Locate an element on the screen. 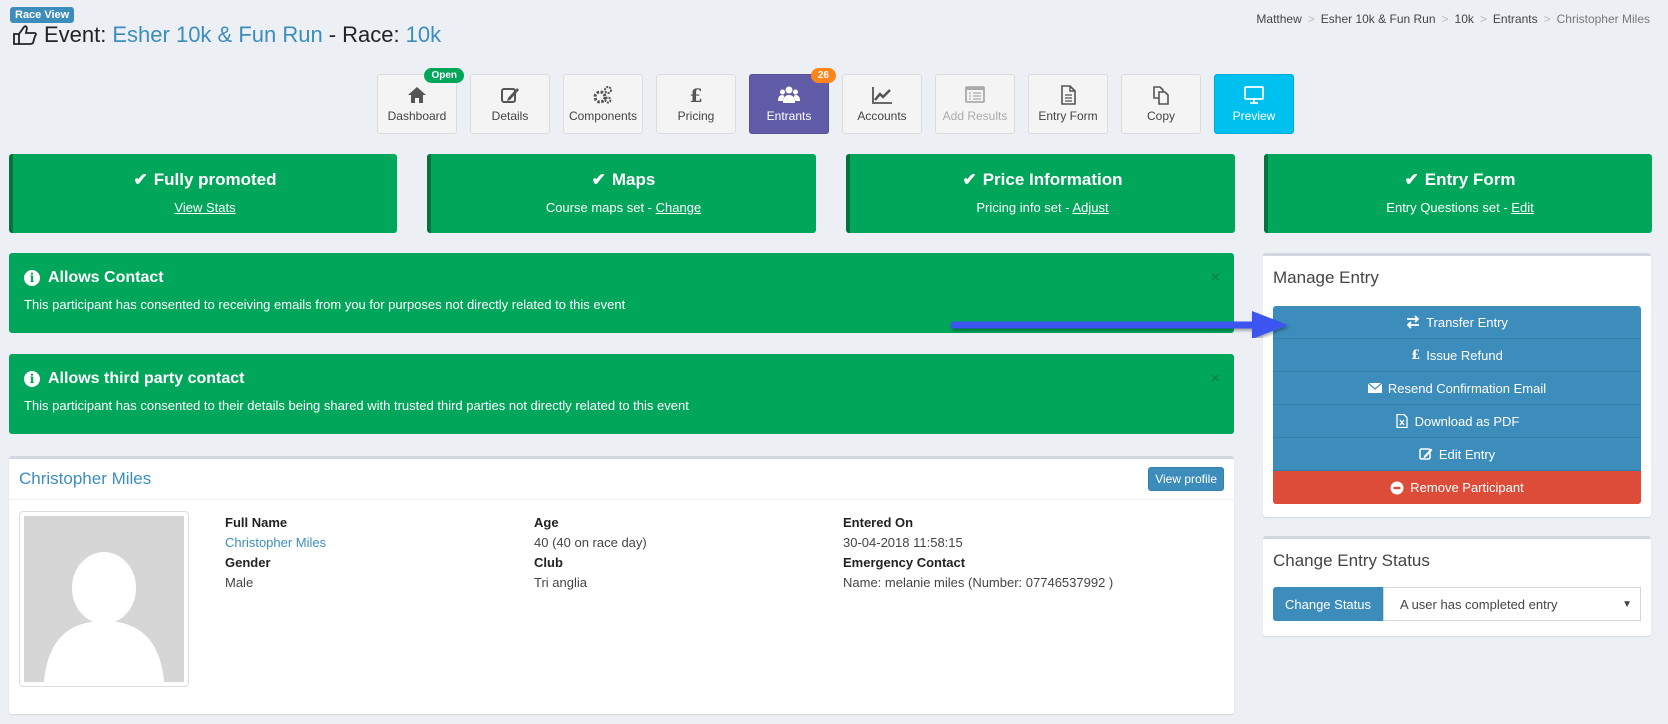 The height and width of the screenshot is (724, 1668). toolbar-copy: Copy is located at coordinates (1161, 104).